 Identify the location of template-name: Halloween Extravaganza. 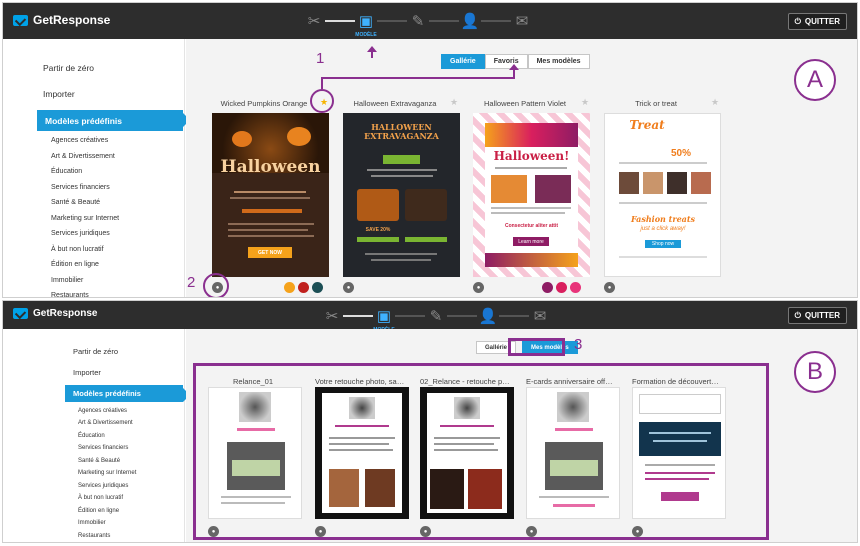
(395, 103).